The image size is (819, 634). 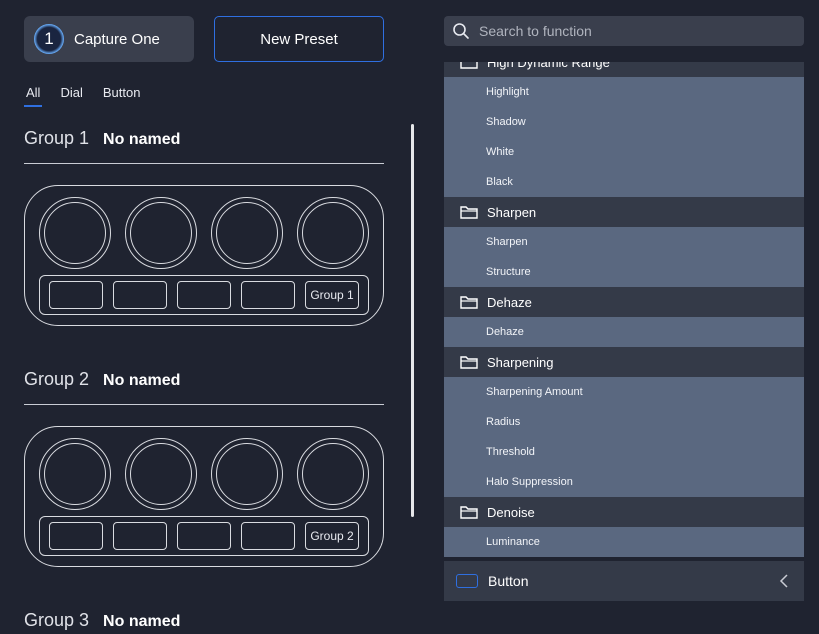 I want to click on tab-all: All, so click(x=33, y=95).